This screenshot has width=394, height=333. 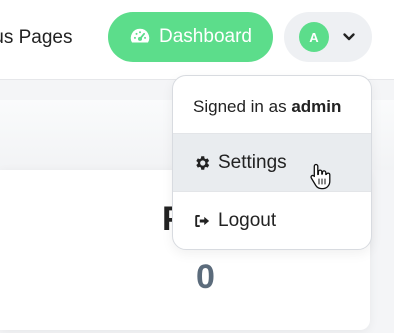 What do you see at coordinates (202, 163) in the screenshot?
I see `gear-icon` at bounding box center [202, 163].